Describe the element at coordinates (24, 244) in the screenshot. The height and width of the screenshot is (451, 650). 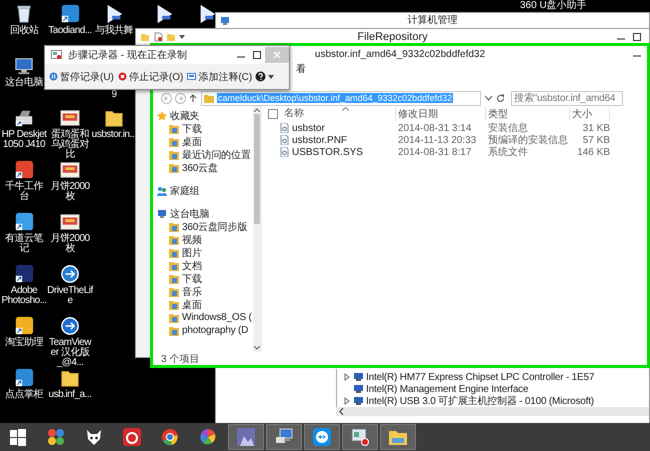
I see `desktop-icon-label: 有道云笔记` at that location.